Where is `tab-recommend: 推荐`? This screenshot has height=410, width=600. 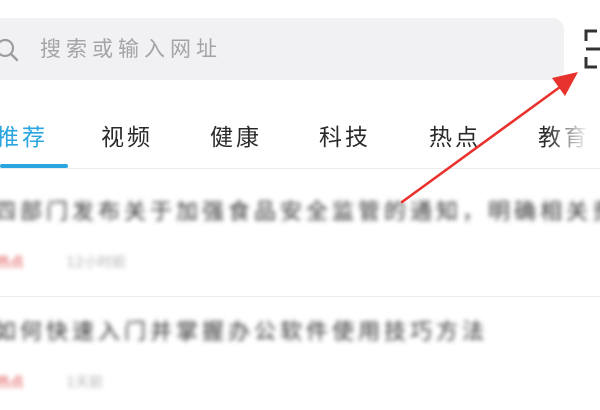 tab-recommend: 推荐 is located at coordinates (24, 135).